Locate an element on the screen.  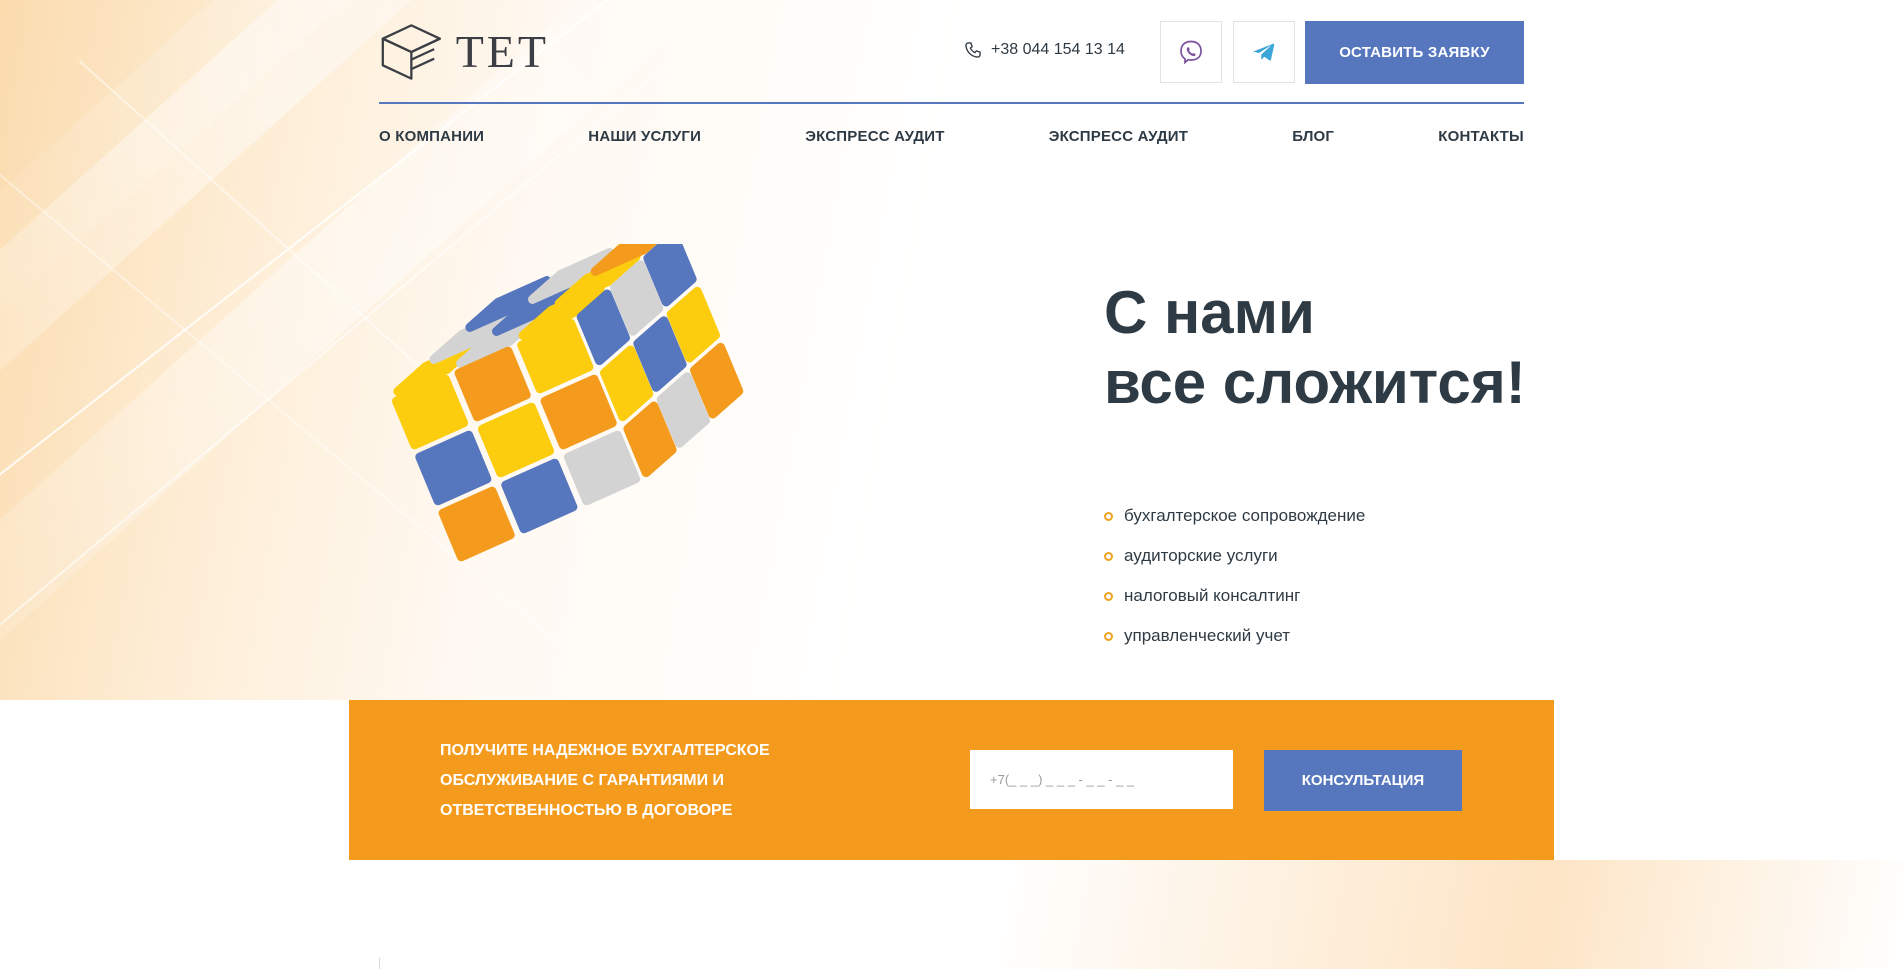
viber-icon is located at coordinates (1191, 52).